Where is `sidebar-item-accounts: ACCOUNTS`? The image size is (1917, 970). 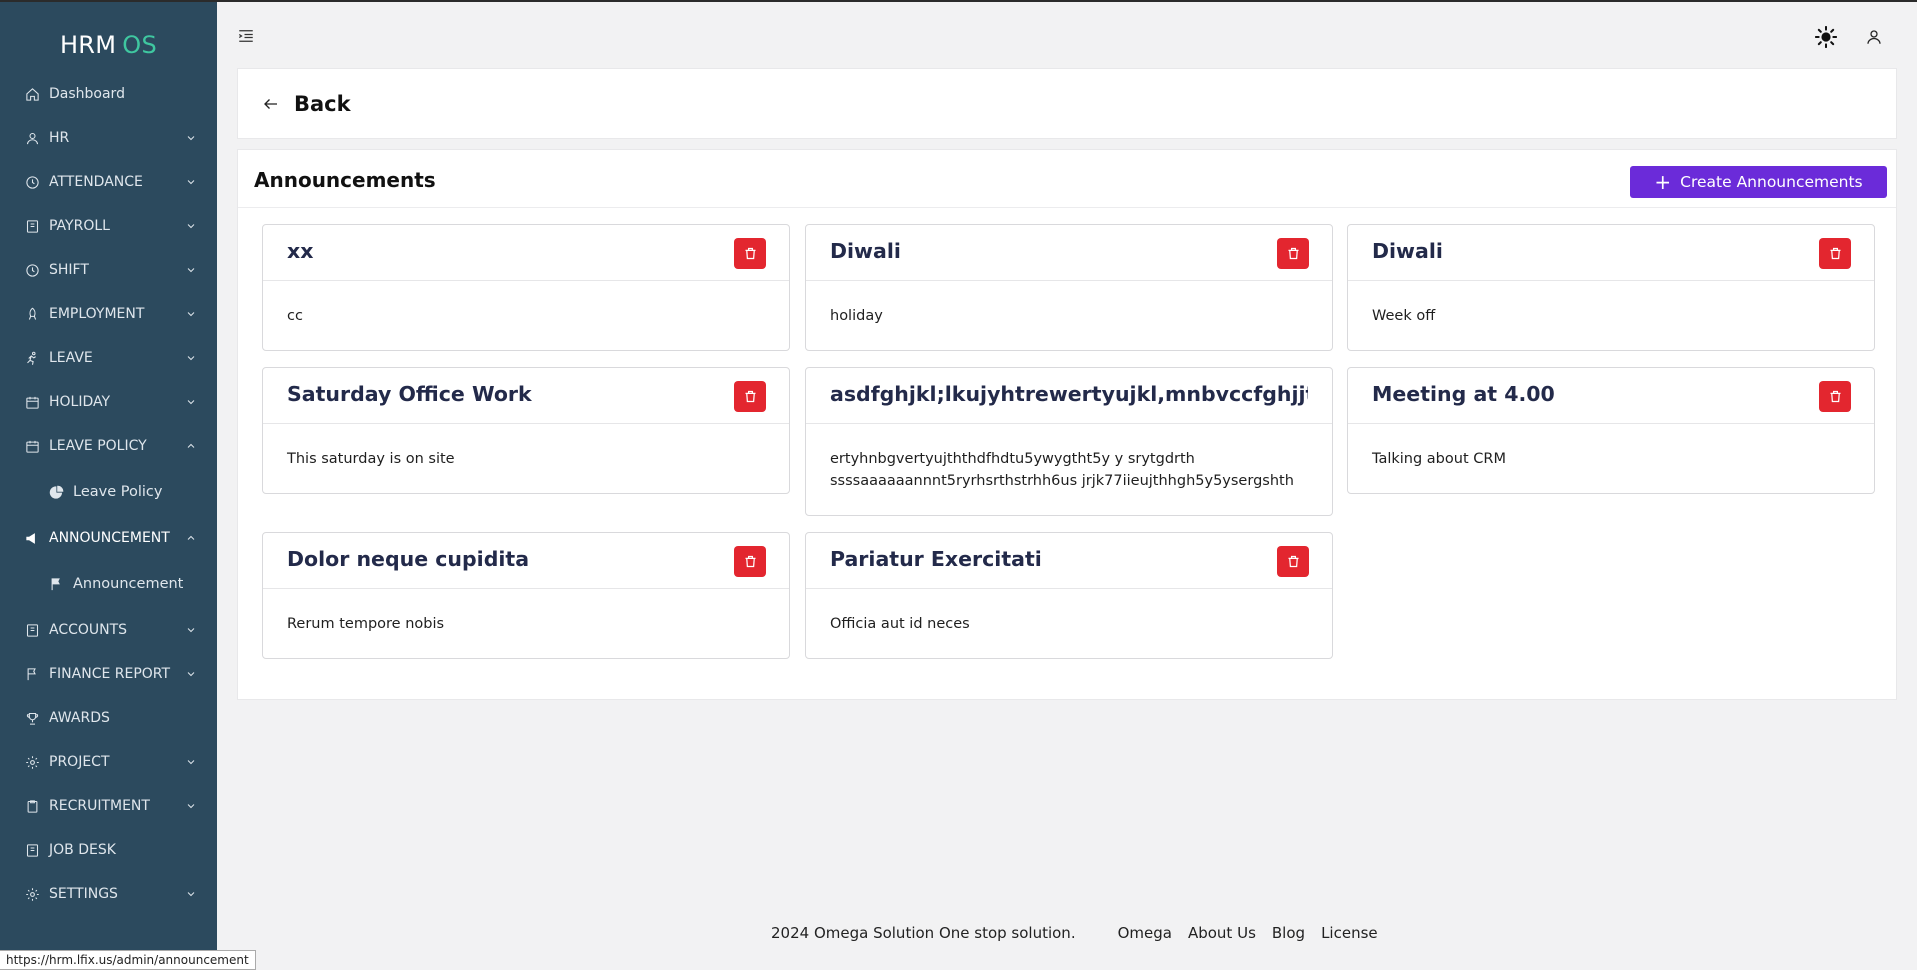 sidebar-item-accounts: ACCOUNTS is located at coordinates (108, 630).